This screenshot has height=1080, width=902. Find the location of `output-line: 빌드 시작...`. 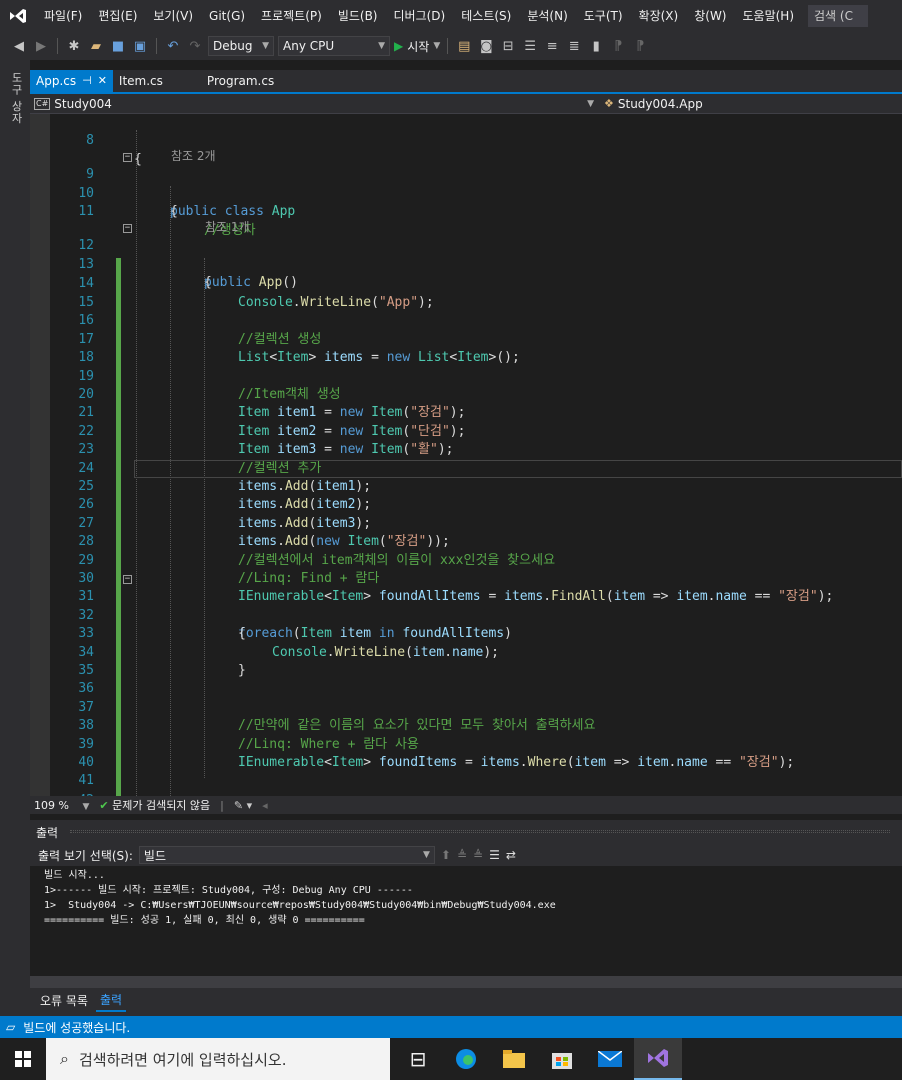

output-line: 빌드 시작... is located at coordinates (74, 875).